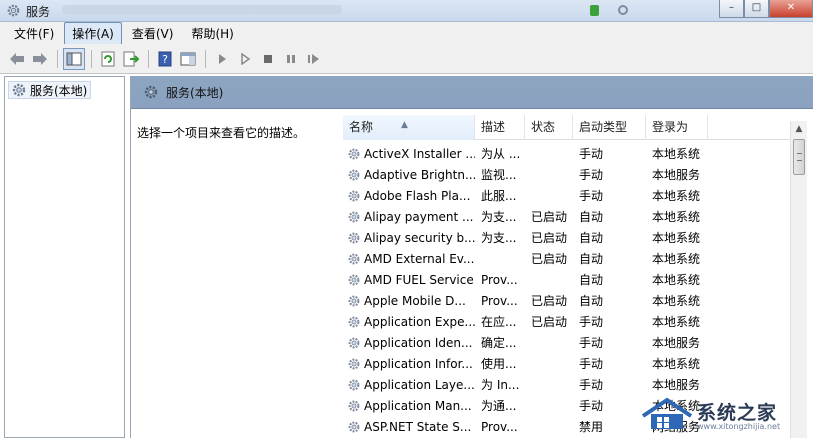 Image resolution: width=813 pixels, height=438 pixels. Describe the element at coordinates (59, 90) in the screenshot. I see `tree-item-label: 服务(本地)` at that location.